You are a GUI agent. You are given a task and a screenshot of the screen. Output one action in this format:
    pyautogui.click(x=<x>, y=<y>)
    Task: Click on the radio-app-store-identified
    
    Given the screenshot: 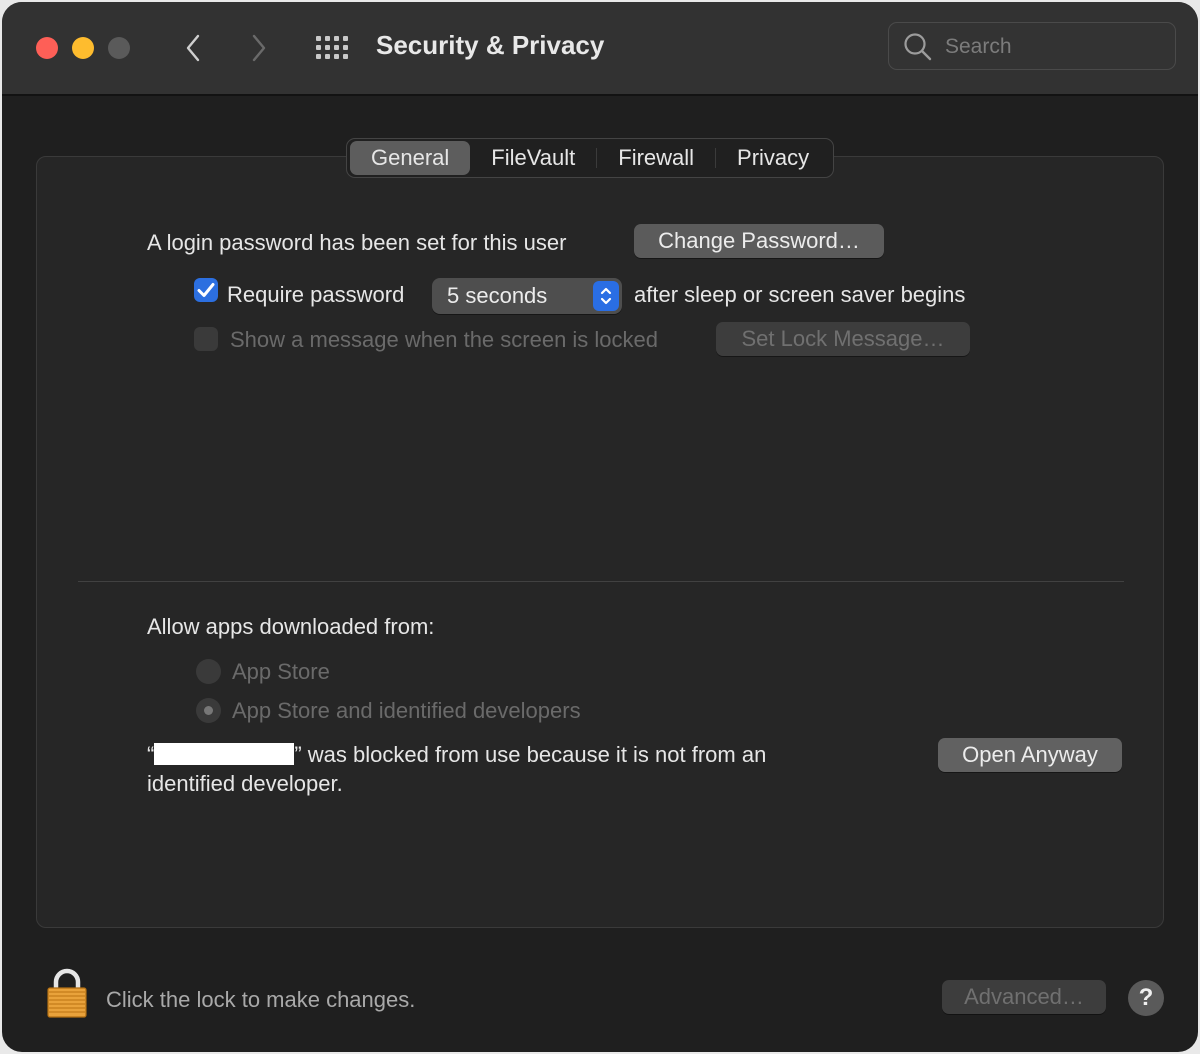 What is the action you would take?
    pyautogui.click(x=208, y=710)
    